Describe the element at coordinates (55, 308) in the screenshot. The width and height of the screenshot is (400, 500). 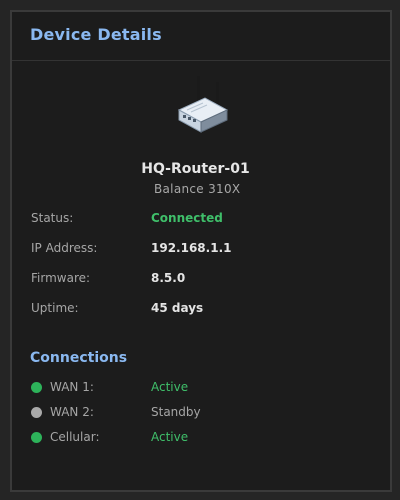
I see `uptime-label: Uptime:` at that location.